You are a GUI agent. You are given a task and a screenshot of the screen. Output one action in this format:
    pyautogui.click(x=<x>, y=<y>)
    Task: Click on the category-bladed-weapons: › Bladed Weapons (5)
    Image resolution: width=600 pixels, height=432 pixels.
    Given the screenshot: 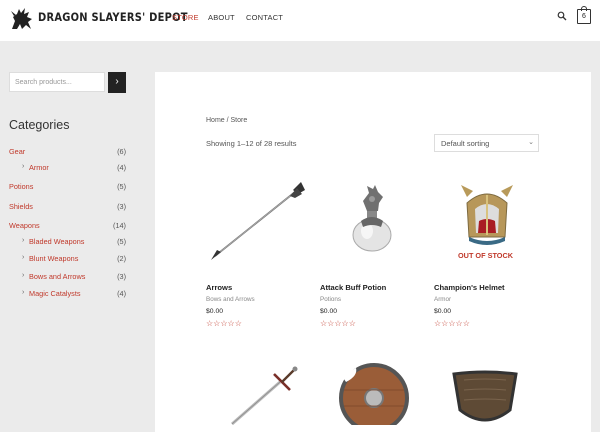 What is the action you would take?
    pyautogui.click(x=67, y=241)
    